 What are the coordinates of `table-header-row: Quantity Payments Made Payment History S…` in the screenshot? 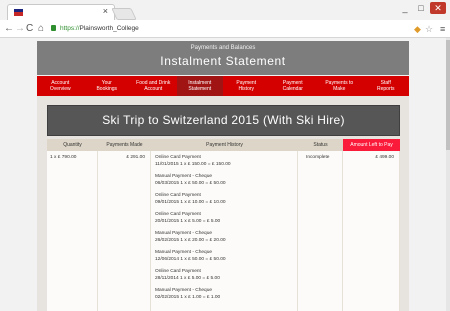 It's located at (223, 145).